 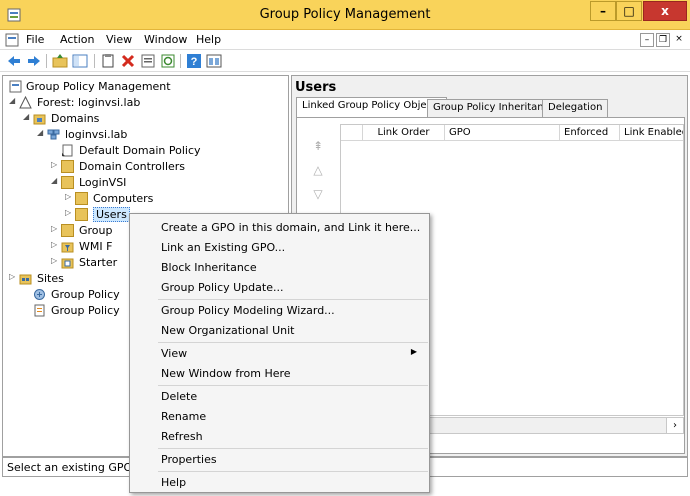 I want to click on copy-icon, so click(x=108, y=61).